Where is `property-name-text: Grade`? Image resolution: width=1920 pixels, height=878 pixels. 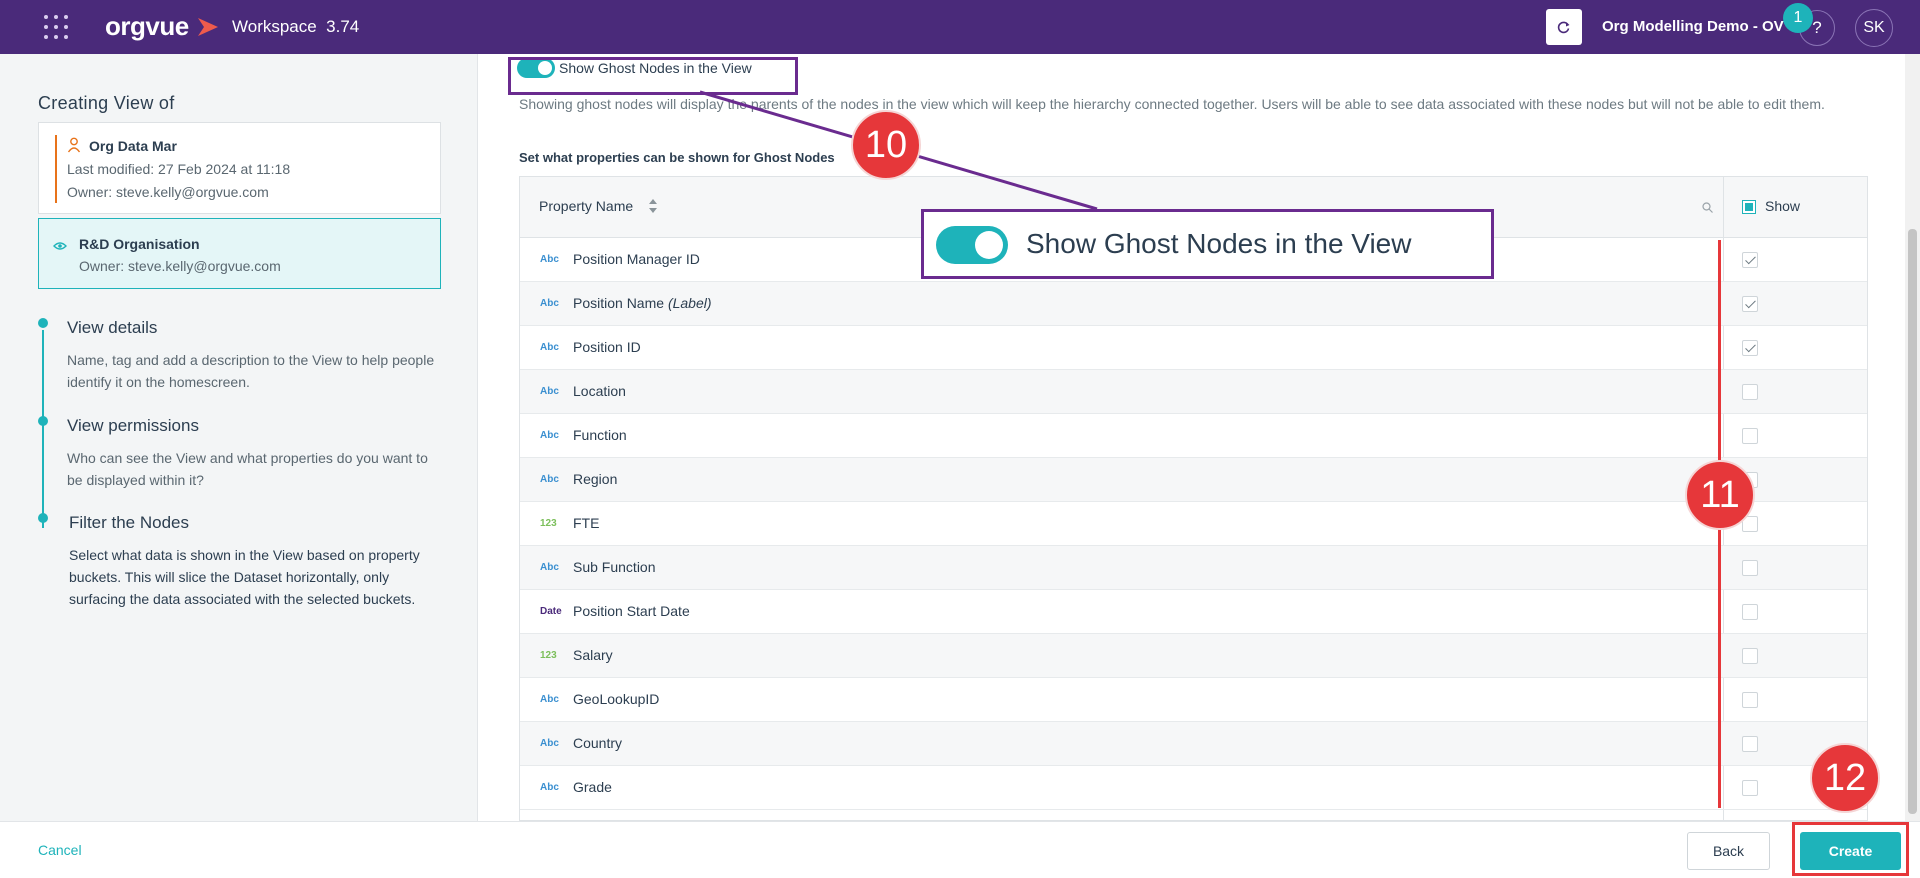
property-name-text: Grade is located at coordinates (592, 787).